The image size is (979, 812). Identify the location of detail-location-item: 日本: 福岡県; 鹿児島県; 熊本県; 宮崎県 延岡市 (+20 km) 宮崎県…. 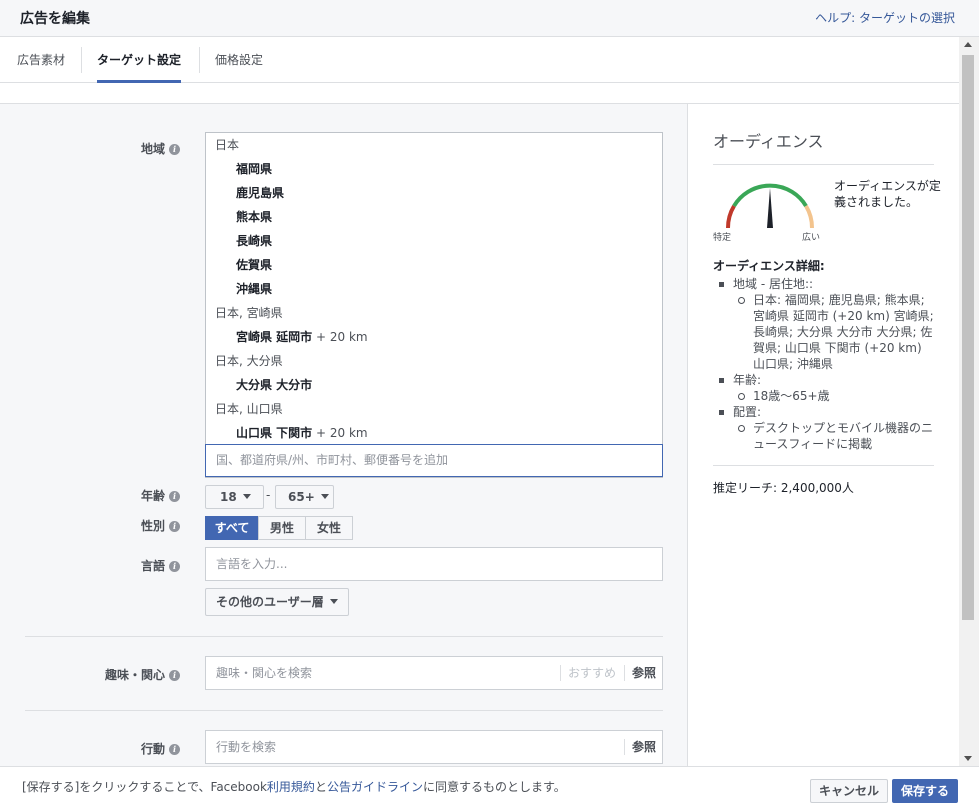
(824, 332).